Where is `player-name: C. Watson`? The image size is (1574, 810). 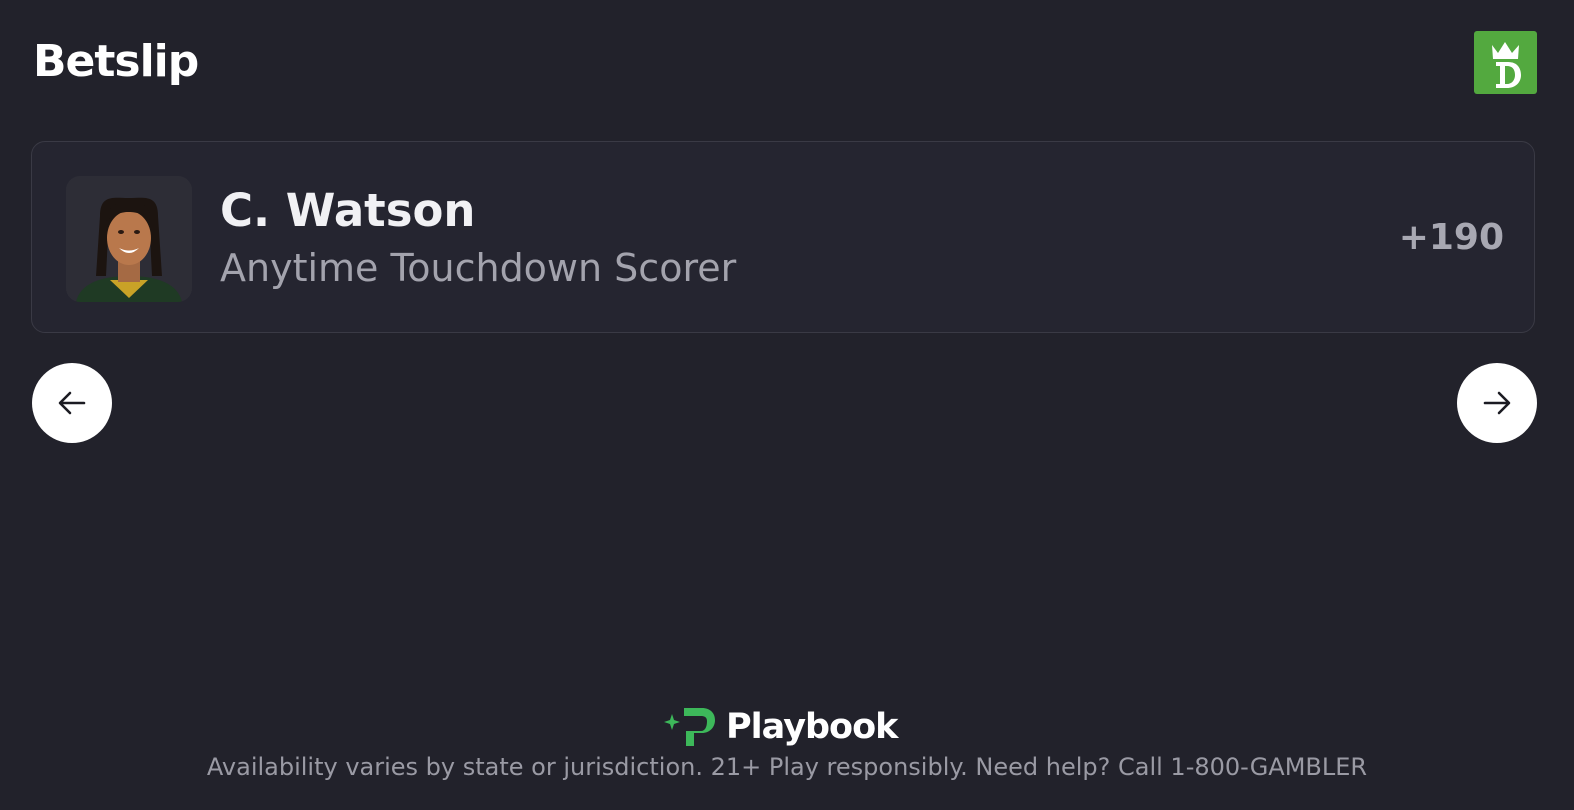
player-name: C. Watson is located at coordinates (348, 210).